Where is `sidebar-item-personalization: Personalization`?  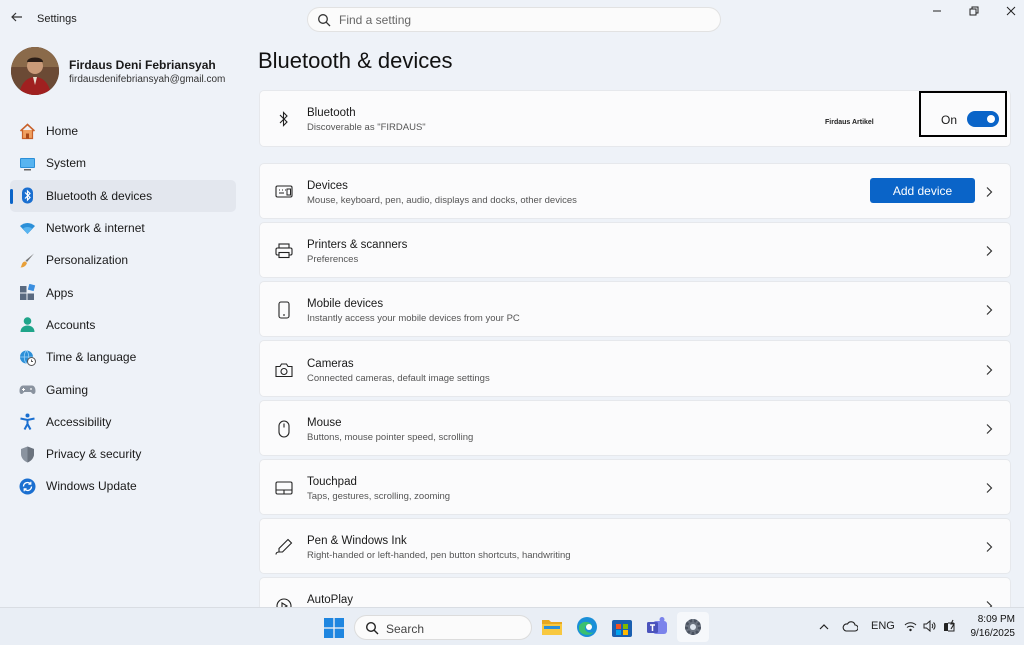
sidebar-item-personalization: Personalization is located at coordinates (123, 260).